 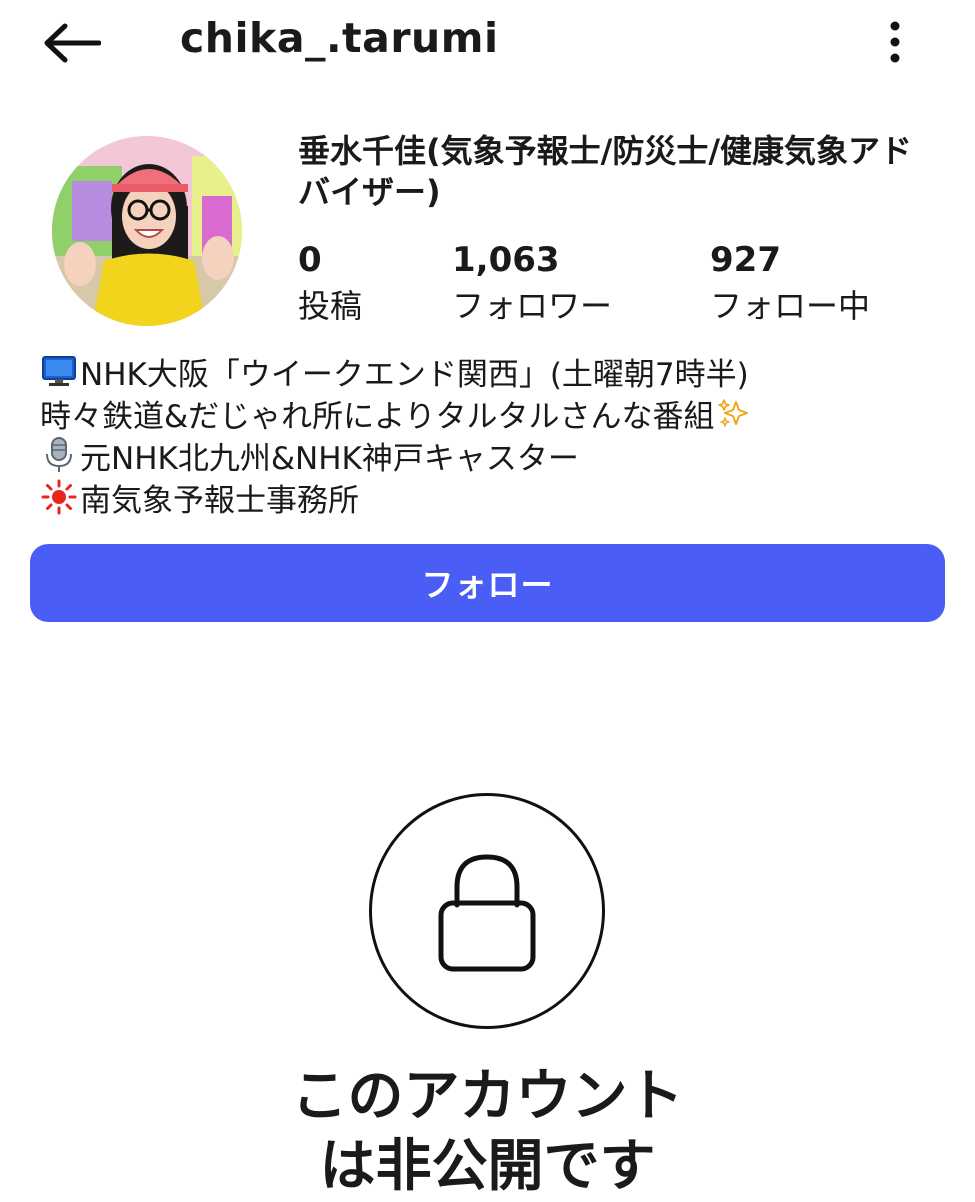 I want to click on bio-text: NHK大阪「ウイークエンド関西」(土曜朝7時半), so click(x=414, y=374).